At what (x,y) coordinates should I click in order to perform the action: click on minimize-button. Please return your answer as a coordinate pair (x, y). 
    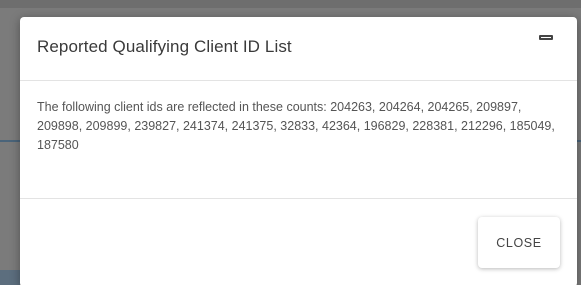
    Looking at the image, I should click on (545, 38).